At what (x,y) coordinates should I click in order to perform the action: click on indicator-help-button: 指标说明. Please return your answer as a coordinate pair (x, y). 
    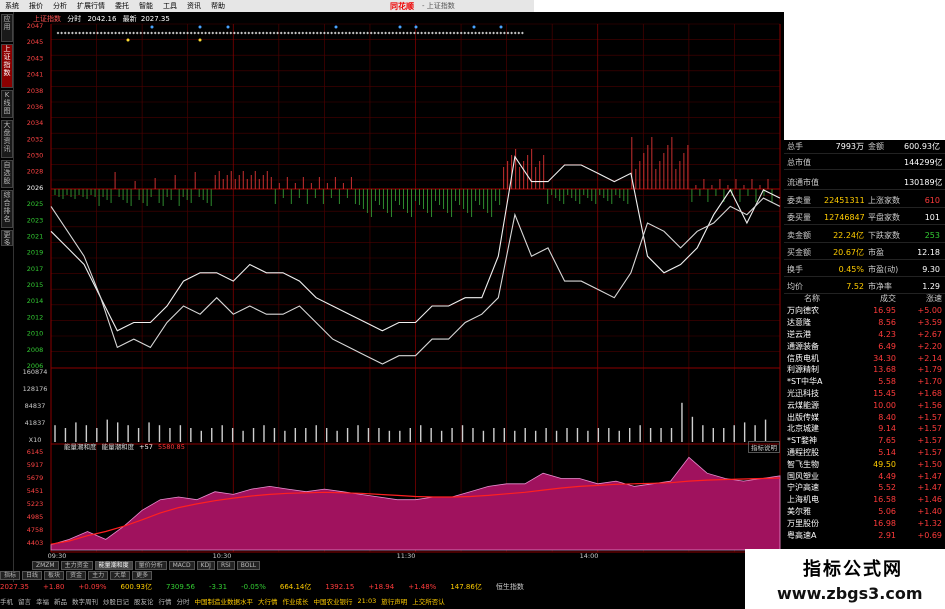
    Looking at the image, I should click on (764, 447).